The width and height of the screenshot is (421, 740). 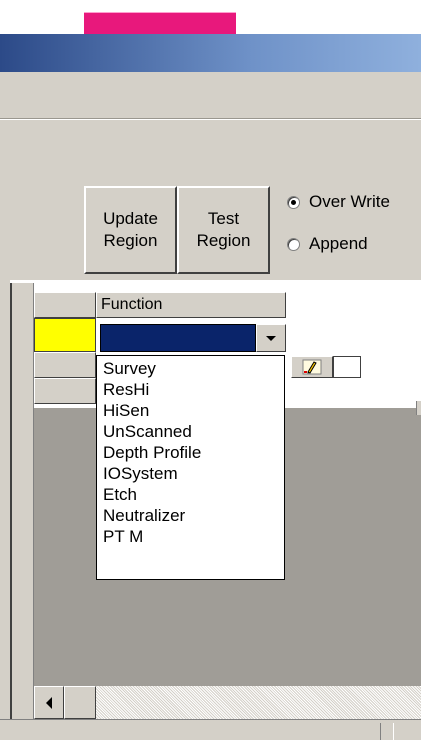 I want to click on edit-cell-button, so click(x=312, y=367).